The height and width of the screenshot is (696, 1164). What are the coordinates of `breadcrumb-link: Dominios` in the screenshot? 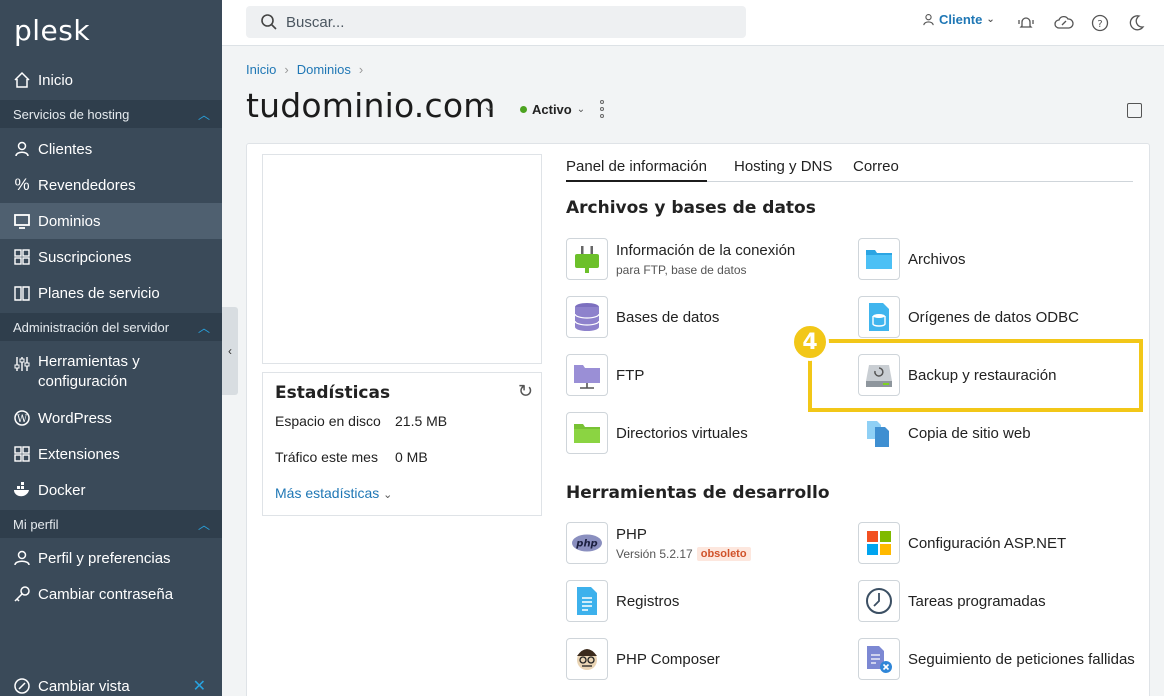 It's located at (324, 69).